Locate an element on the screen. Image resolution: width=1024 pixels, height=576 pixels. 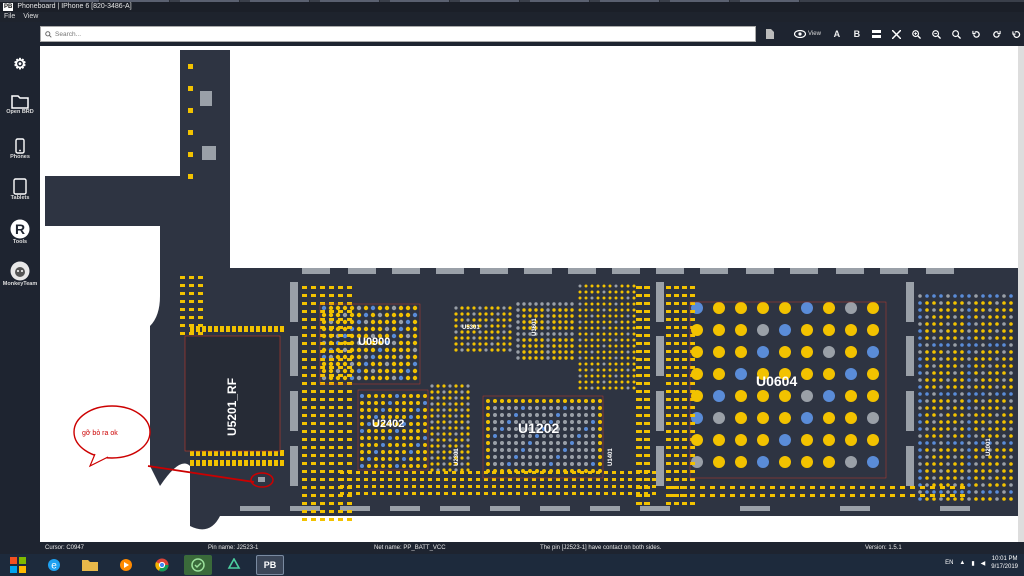
view-button: View is located at coordinates (803, 34).